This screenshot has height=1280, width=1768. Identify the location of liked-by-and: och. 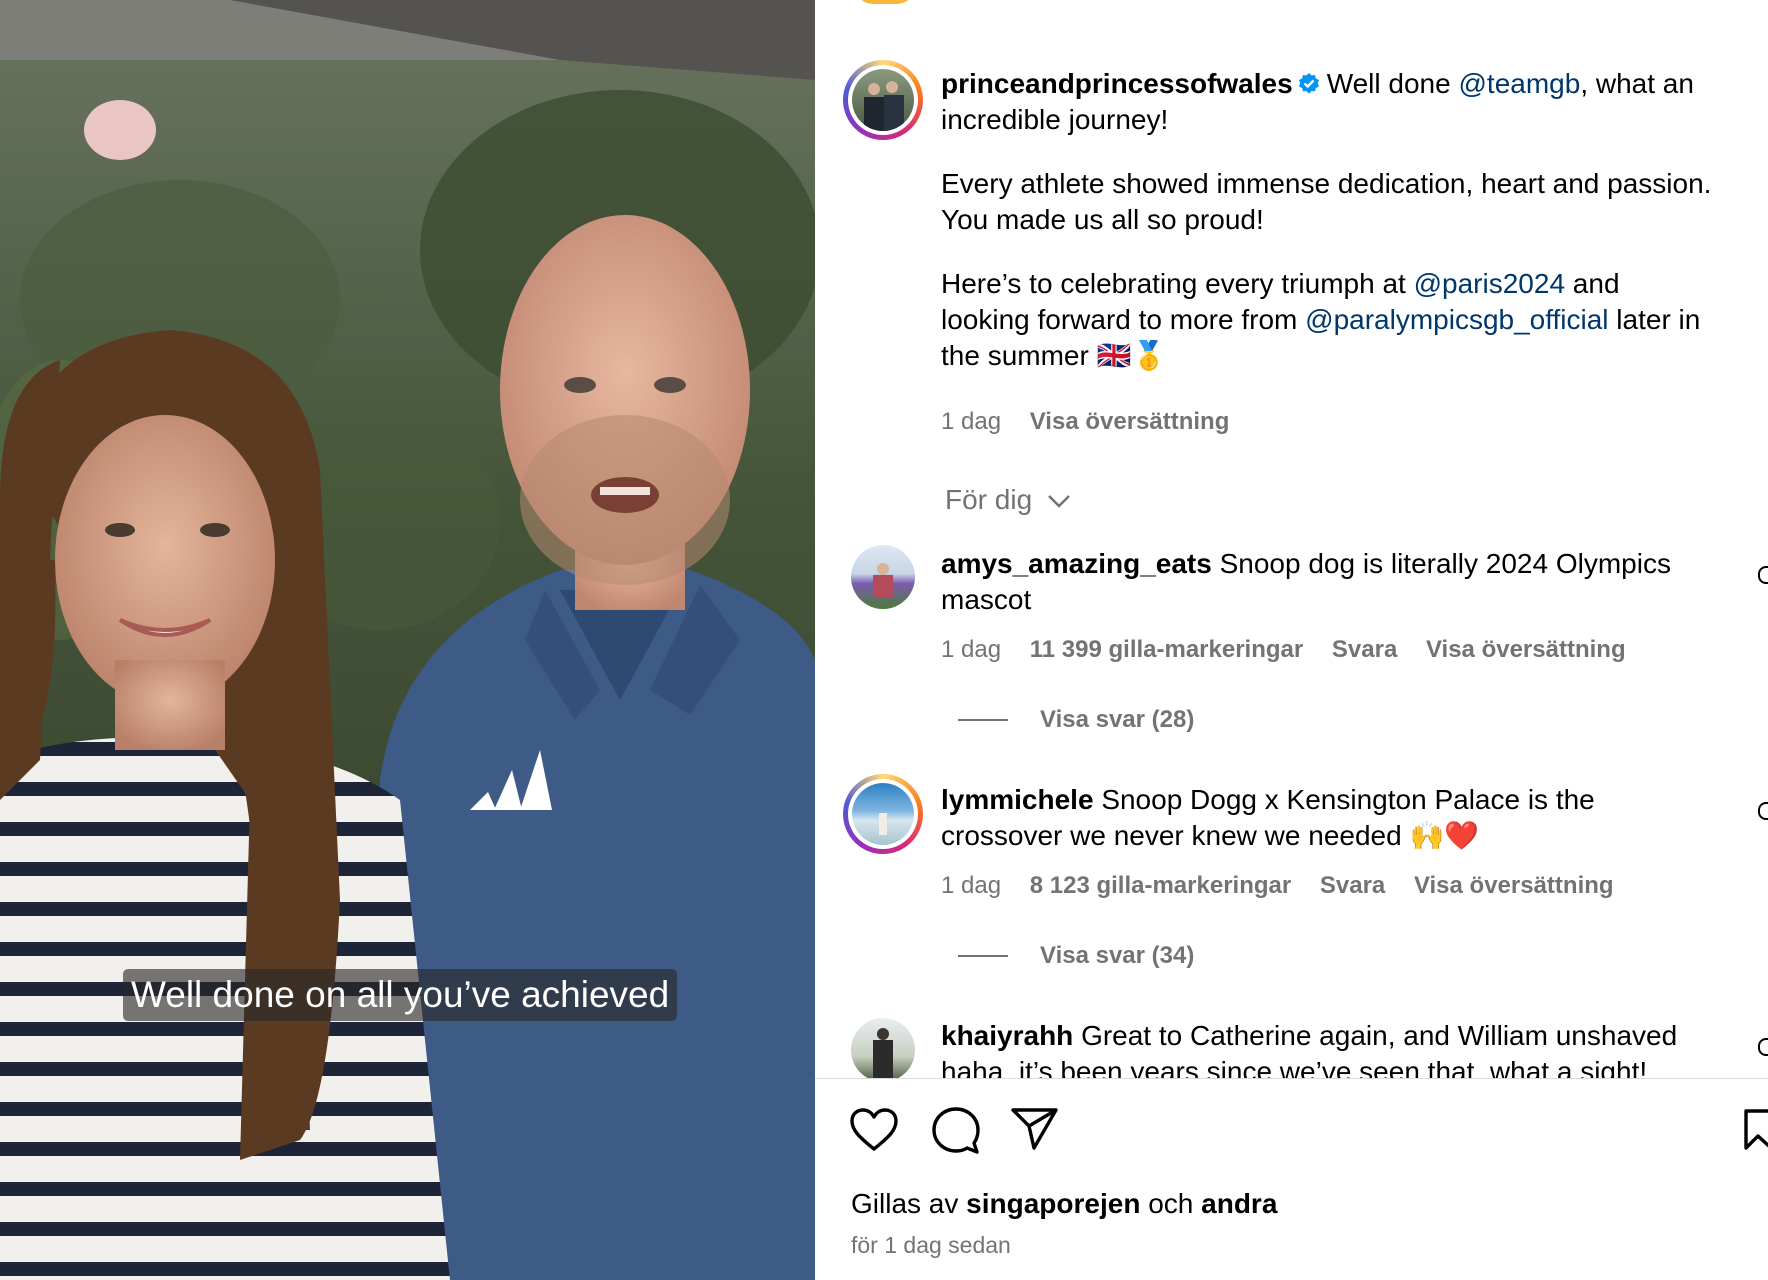
(1171, 1203).